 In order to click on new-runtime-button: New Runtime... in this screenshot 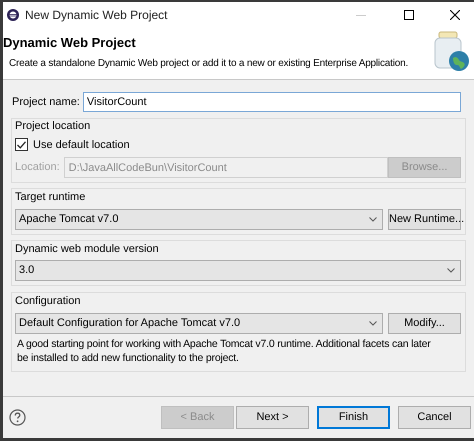, I will do `click(424, 219)`.